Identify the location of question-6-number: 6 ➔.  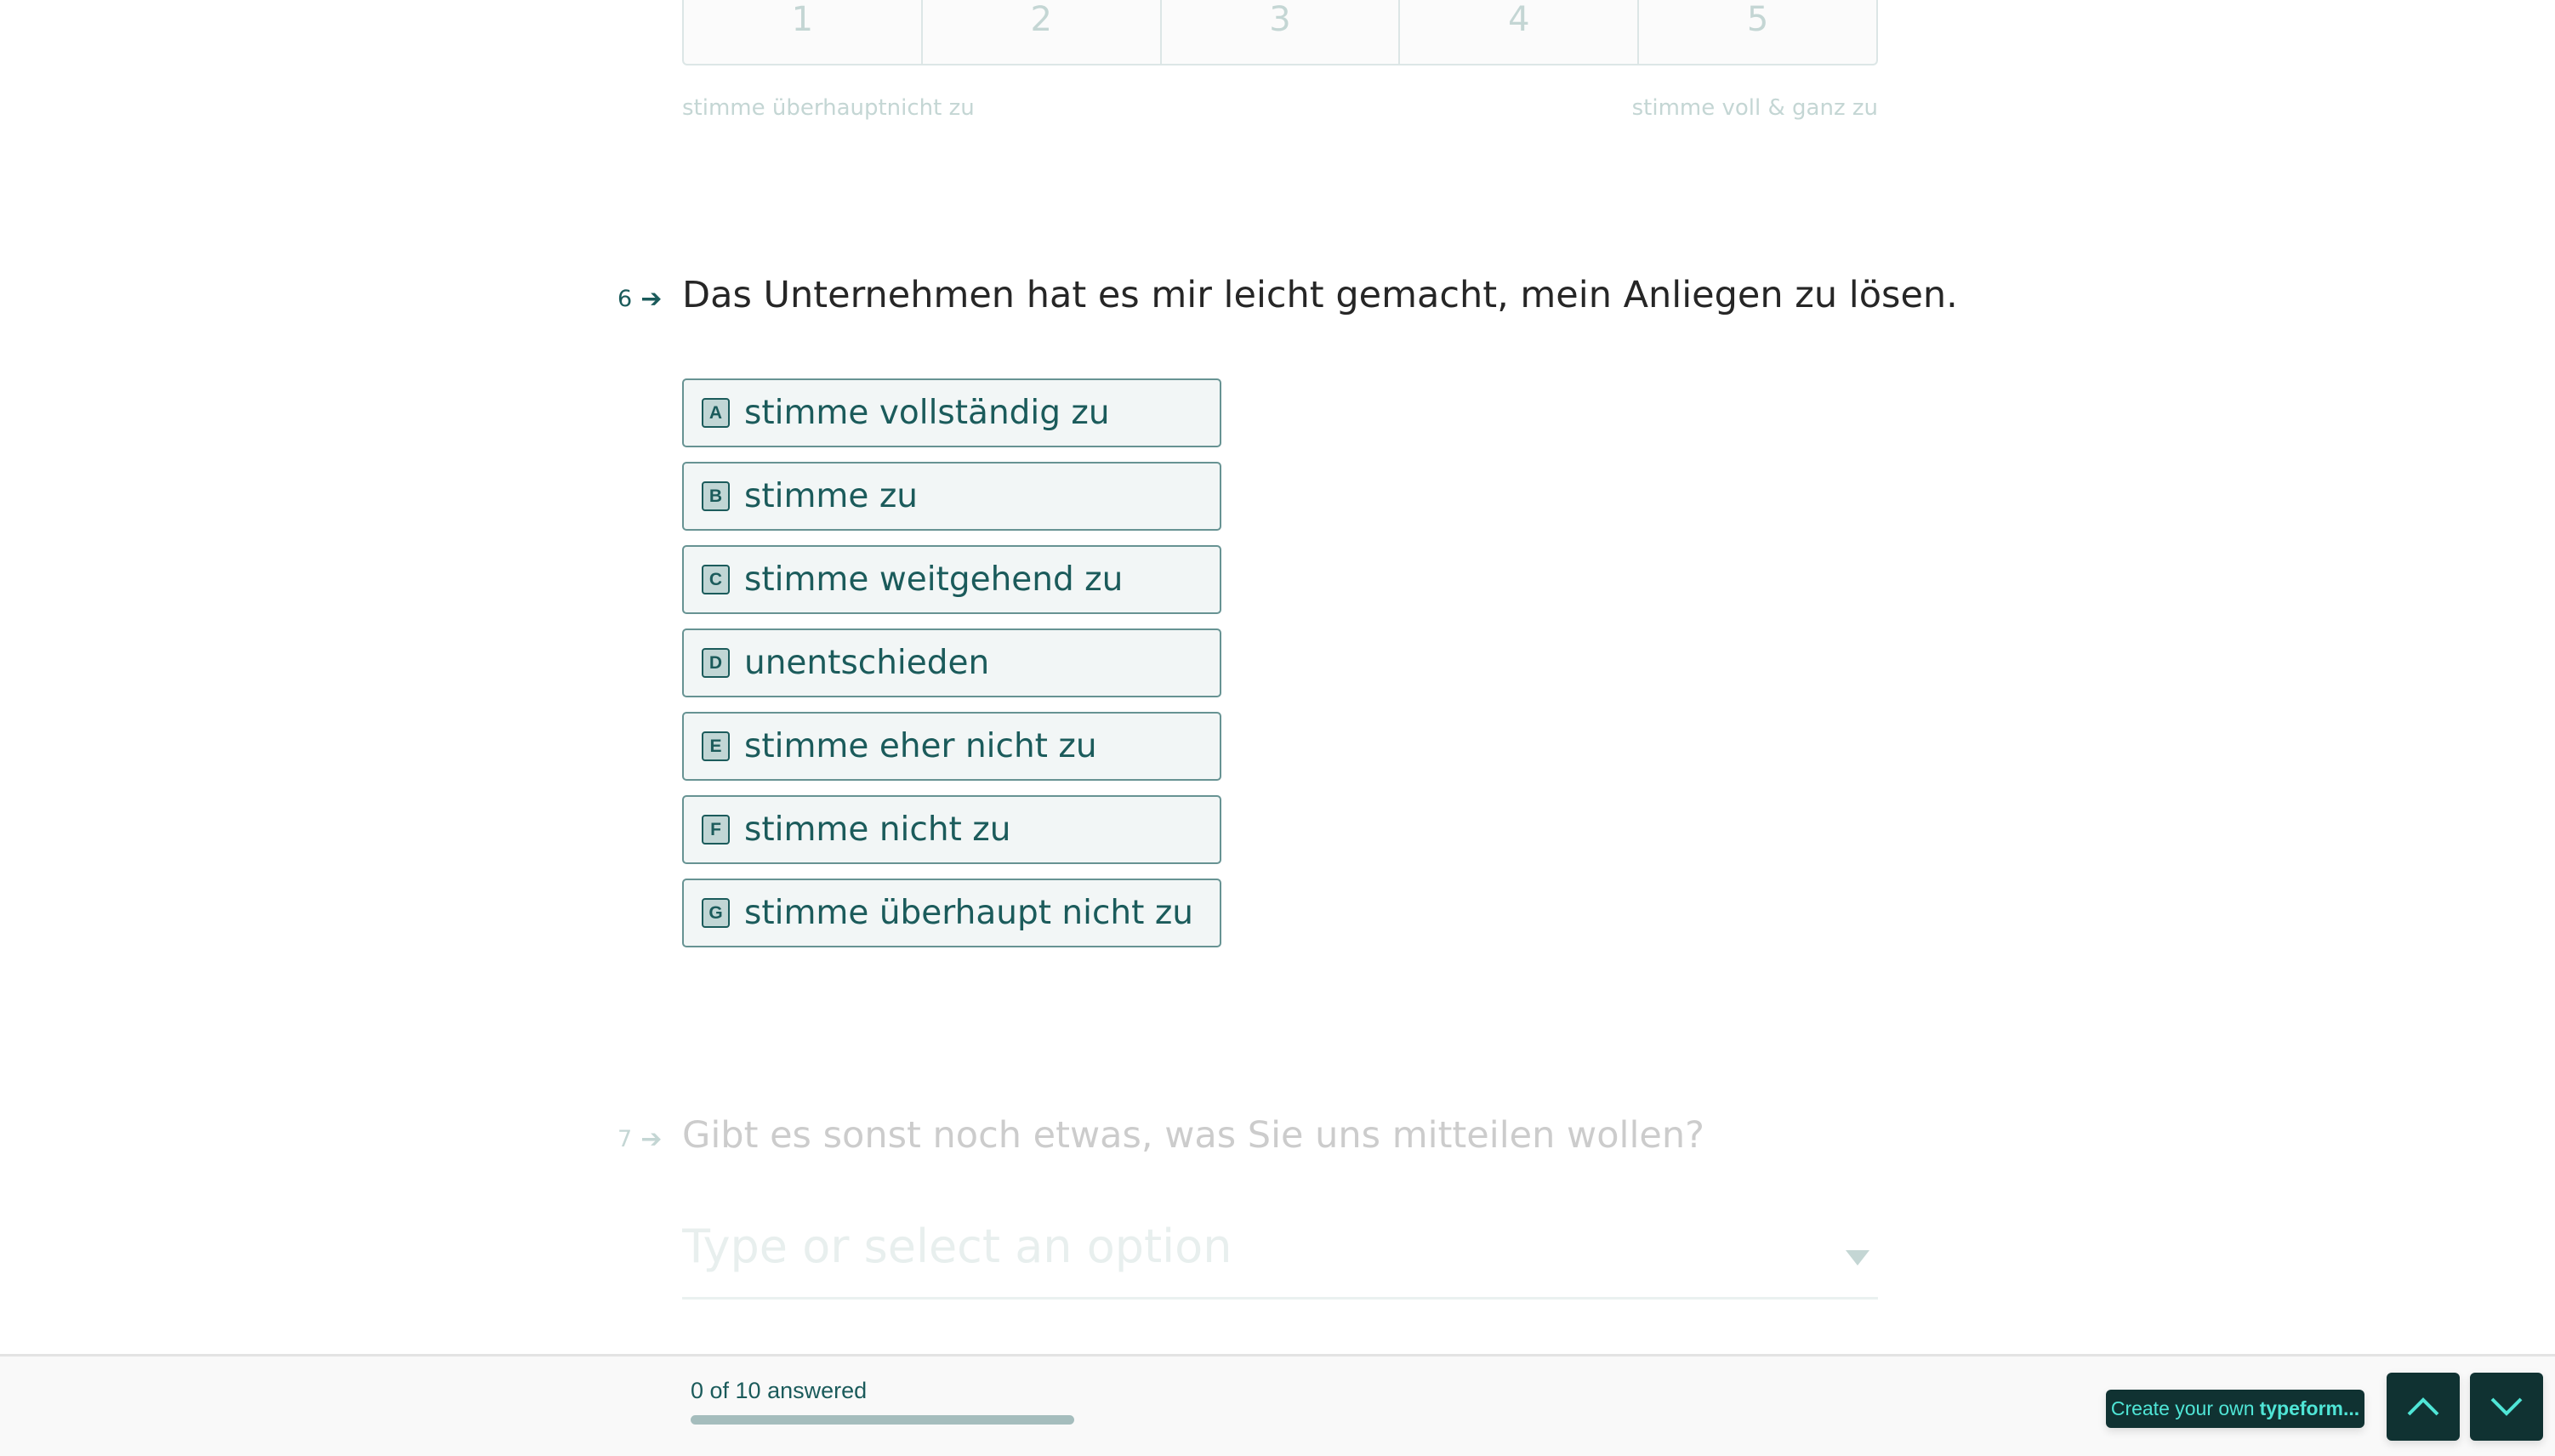
(639, 299).